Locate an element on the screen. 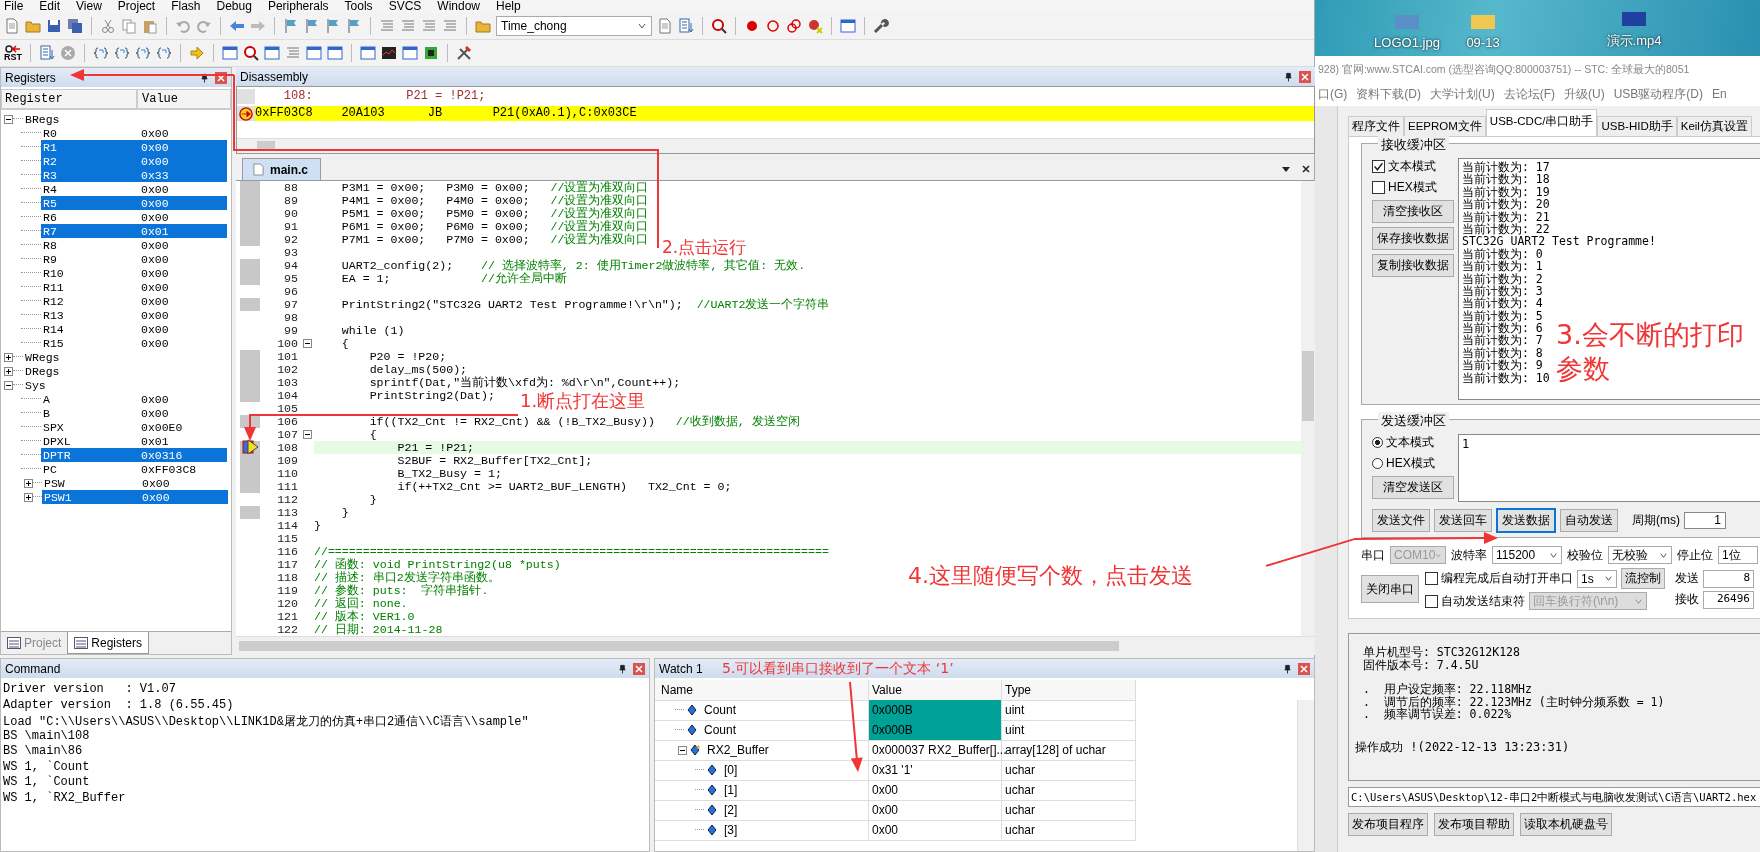 This screenshot has width=1760, height=852. chart-icon is located at coordinates (389, 53).